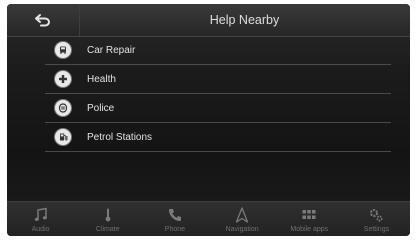 Image resolution: width=418 pixels, height=240 pixels. I want to click on fuel-pump-icon, so click(63, 137).